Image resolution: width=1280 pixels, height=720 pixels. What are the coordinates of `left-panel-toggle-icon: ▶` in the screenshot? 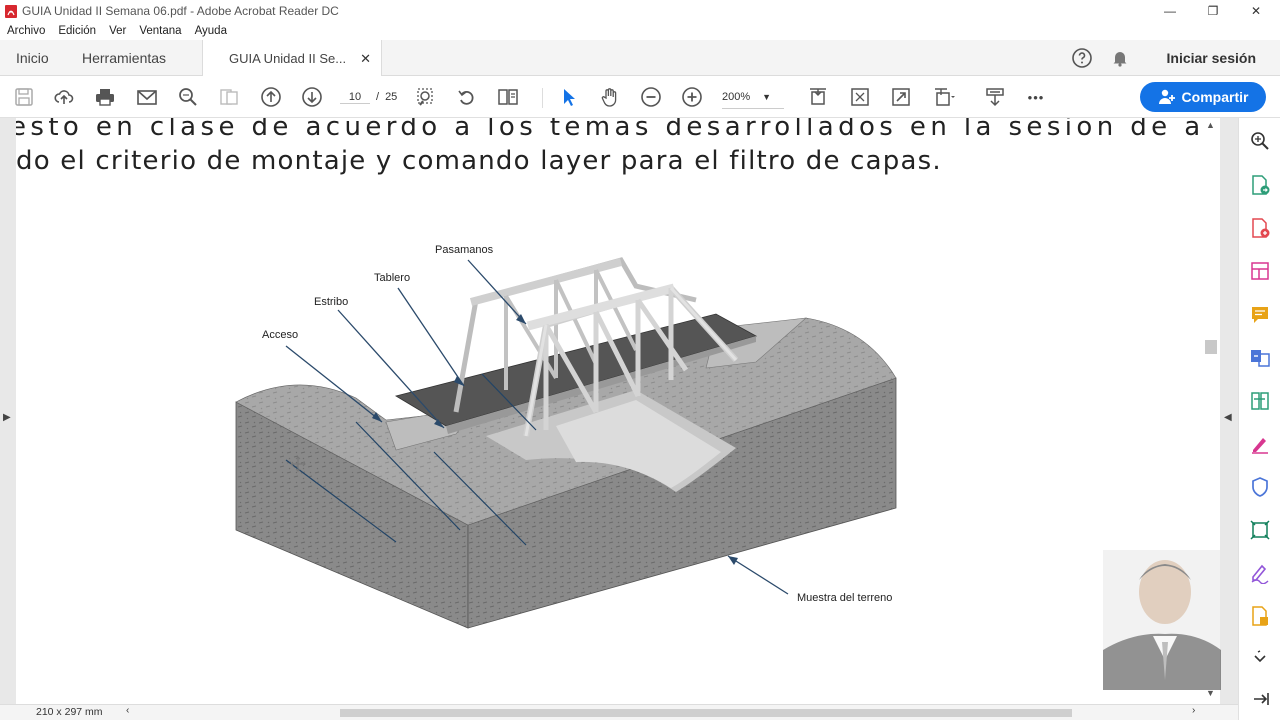 It's located at (7, 417).